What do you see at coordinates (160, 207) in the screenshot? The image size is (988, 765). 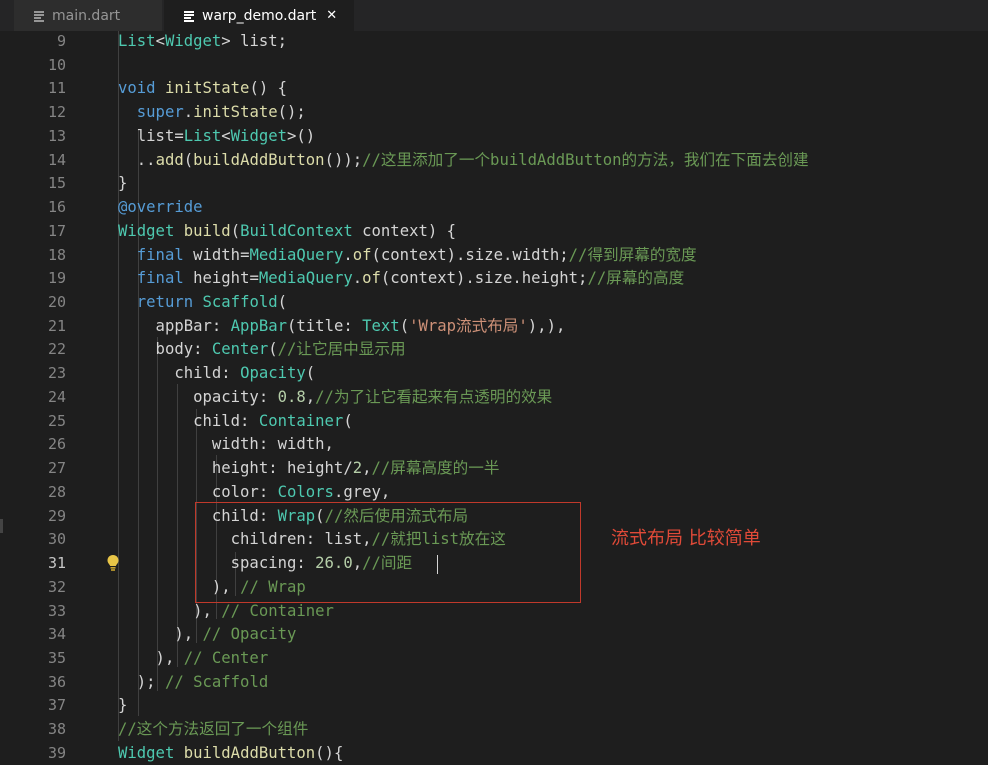 I see `code-line: @override` at bounding box center [160, 207].